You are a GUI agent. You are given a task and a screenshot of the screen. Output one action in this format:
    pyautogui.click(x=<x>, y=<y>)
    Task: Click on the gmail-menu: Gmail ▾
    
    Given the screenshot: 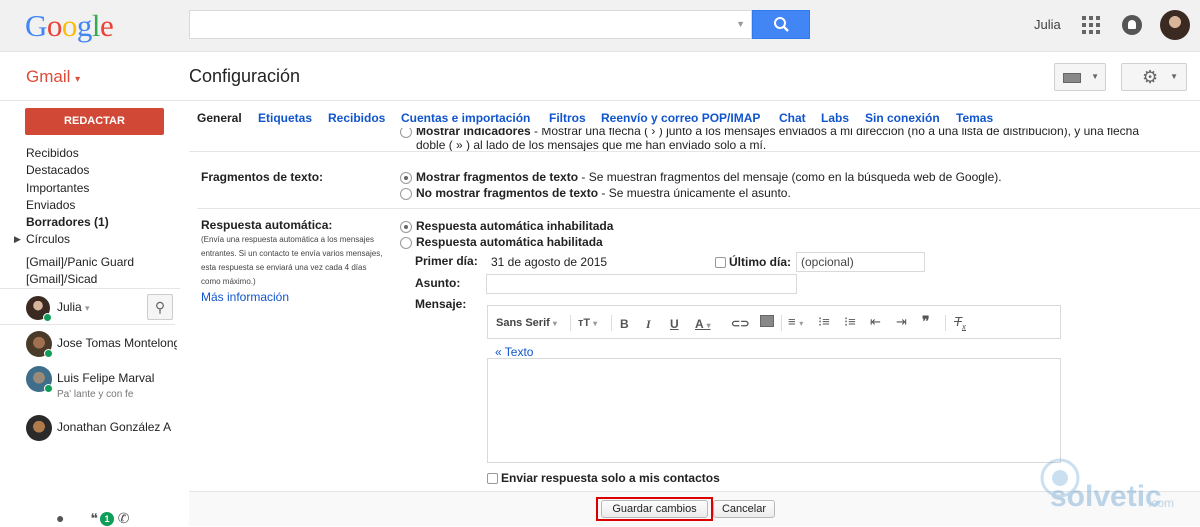 What is the action you would take?
    pyautogui.click(x=53, y=77)
    